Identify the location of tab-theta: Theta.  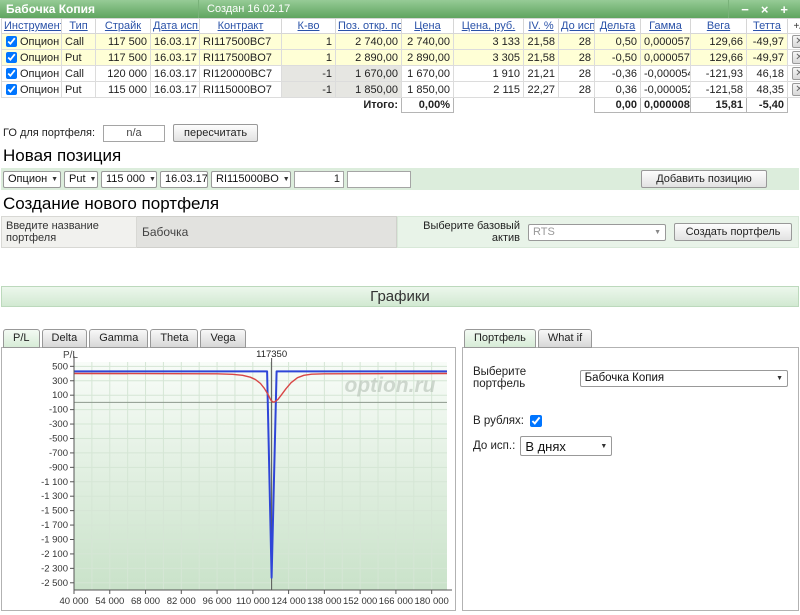
(174, 338).